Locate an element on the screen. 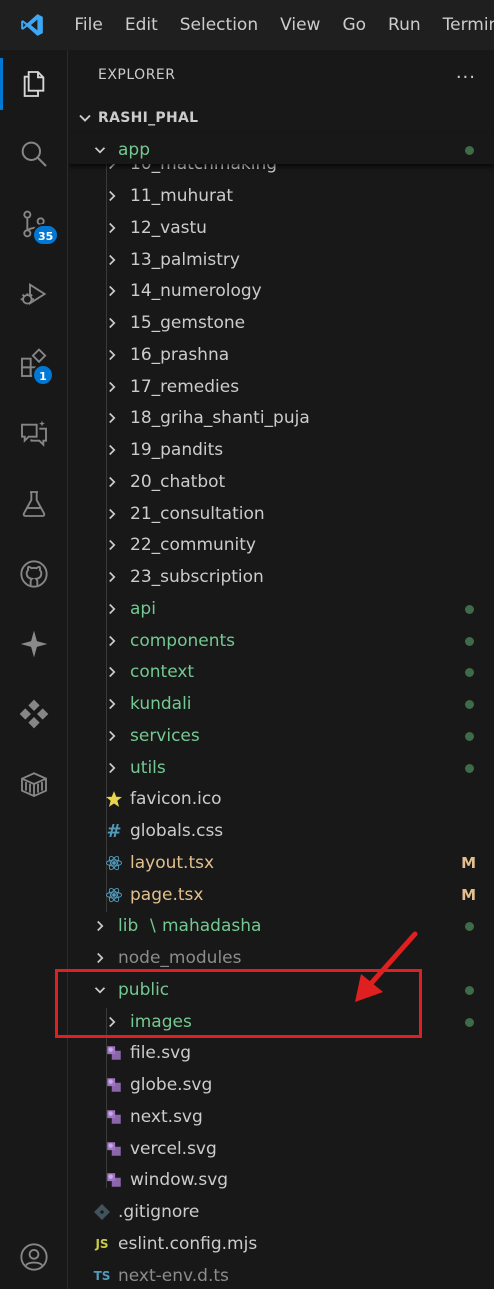 This screenshot has height=1289, width=494. tree-folder-row: utils is located at coordinates (281, 768).